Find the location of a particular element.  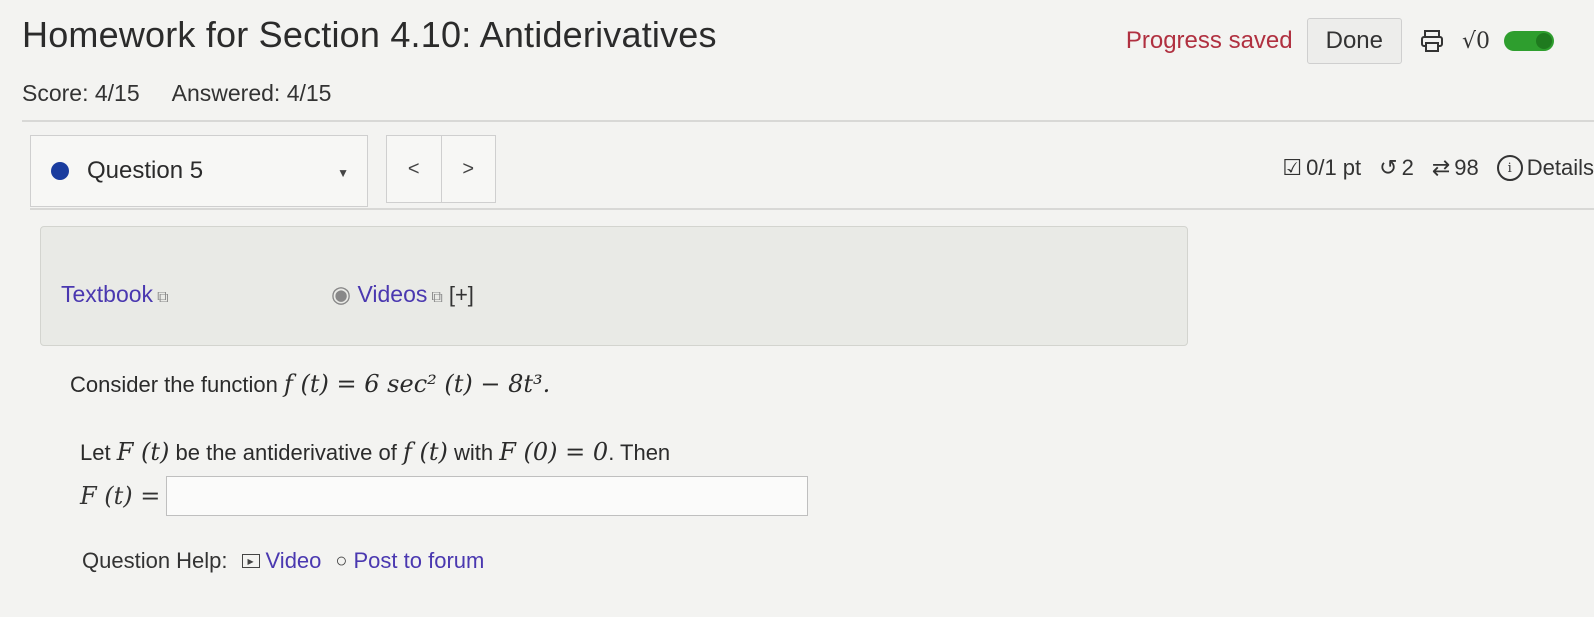

header-actions: Progress saved Done √0 is located at coordinates (1340, 41).